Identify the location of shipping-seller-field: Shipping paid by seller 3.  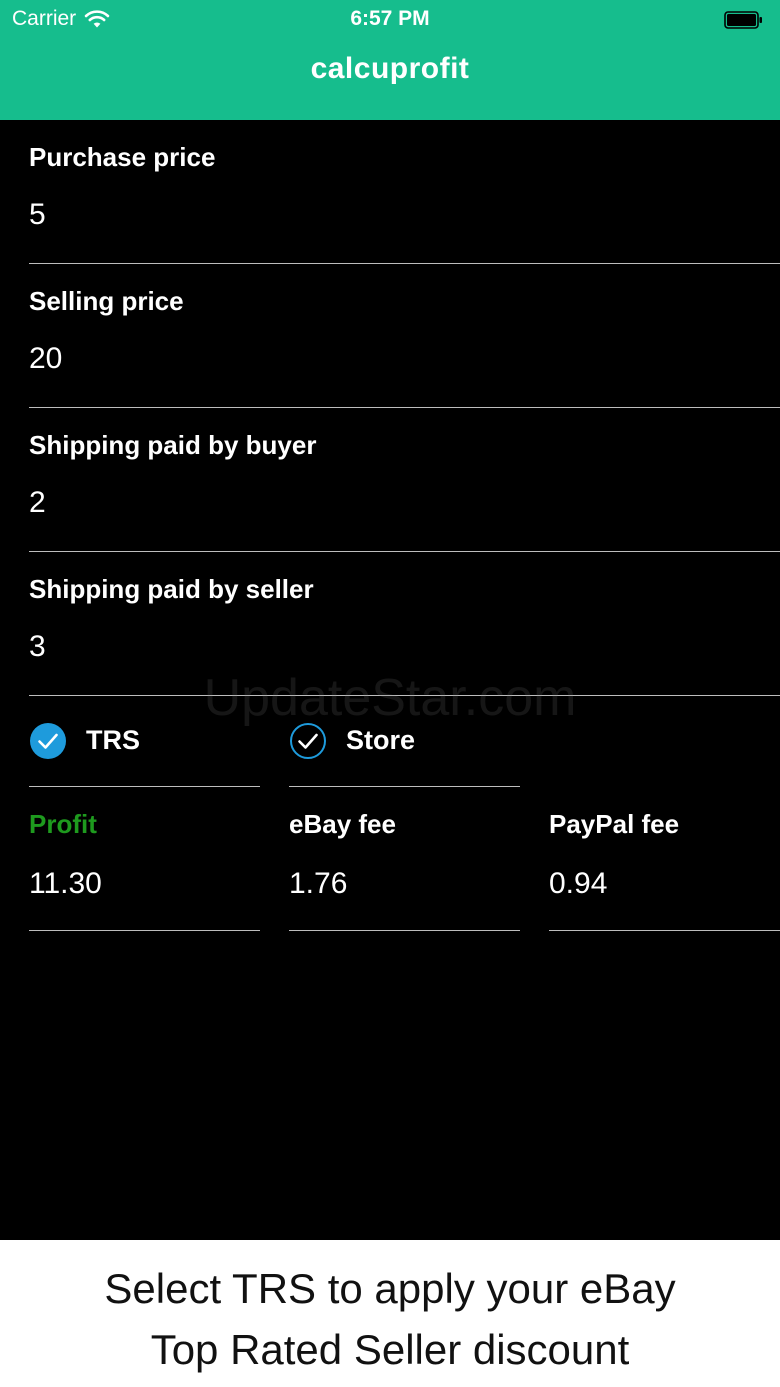
(404, 624).